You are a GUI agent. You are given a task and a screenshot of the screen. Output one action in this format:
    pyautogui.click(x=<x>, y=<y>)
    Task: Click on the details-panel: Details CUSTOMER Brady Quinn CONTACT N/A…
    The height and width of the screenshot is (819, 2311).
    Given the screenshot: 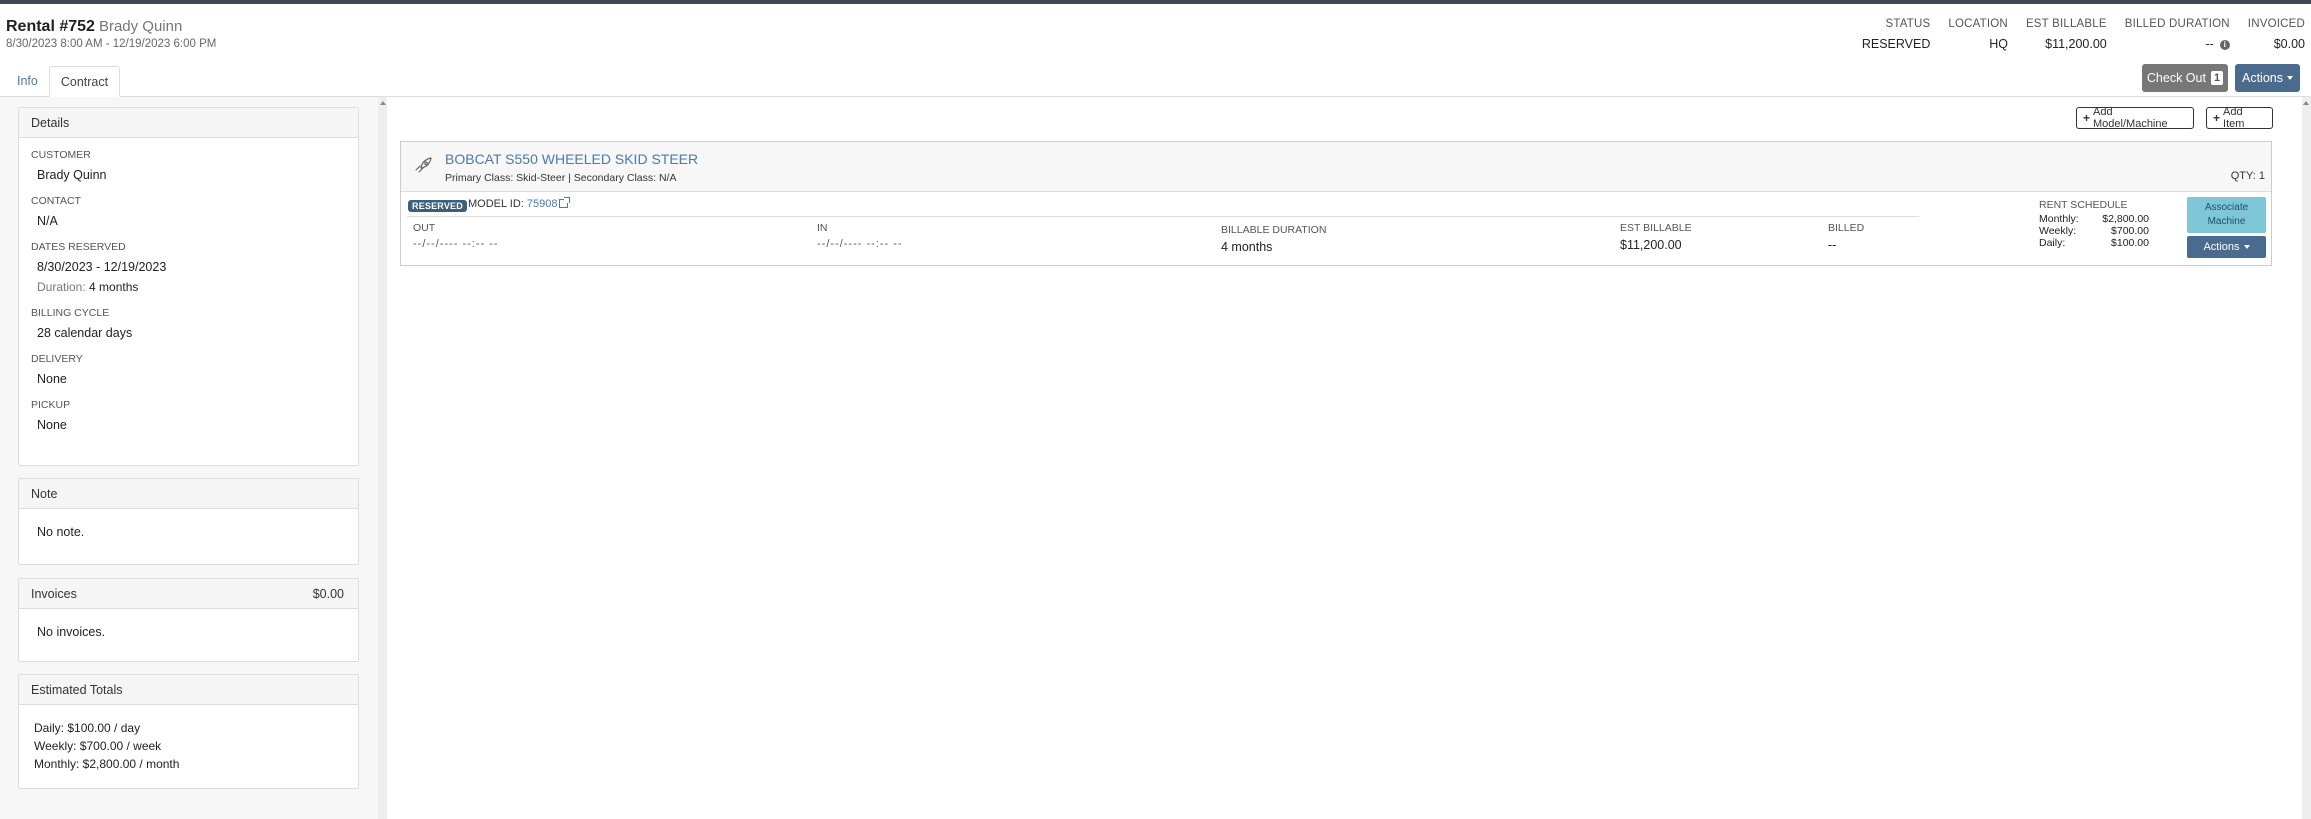 What is the action you would take?
    pyautogui.click(x=188, y=286)
    